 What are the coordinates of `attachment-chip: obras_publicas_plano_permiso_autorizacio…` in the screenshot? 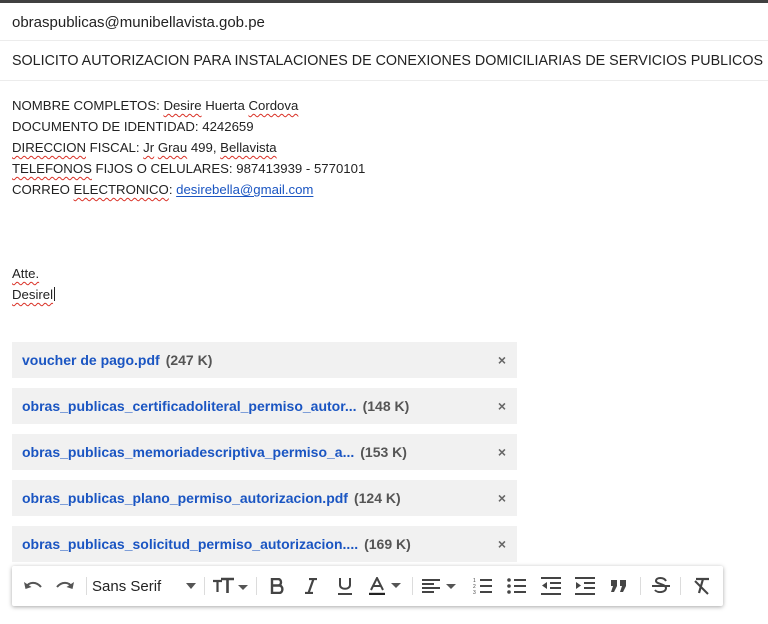 It's located at (264, 498).